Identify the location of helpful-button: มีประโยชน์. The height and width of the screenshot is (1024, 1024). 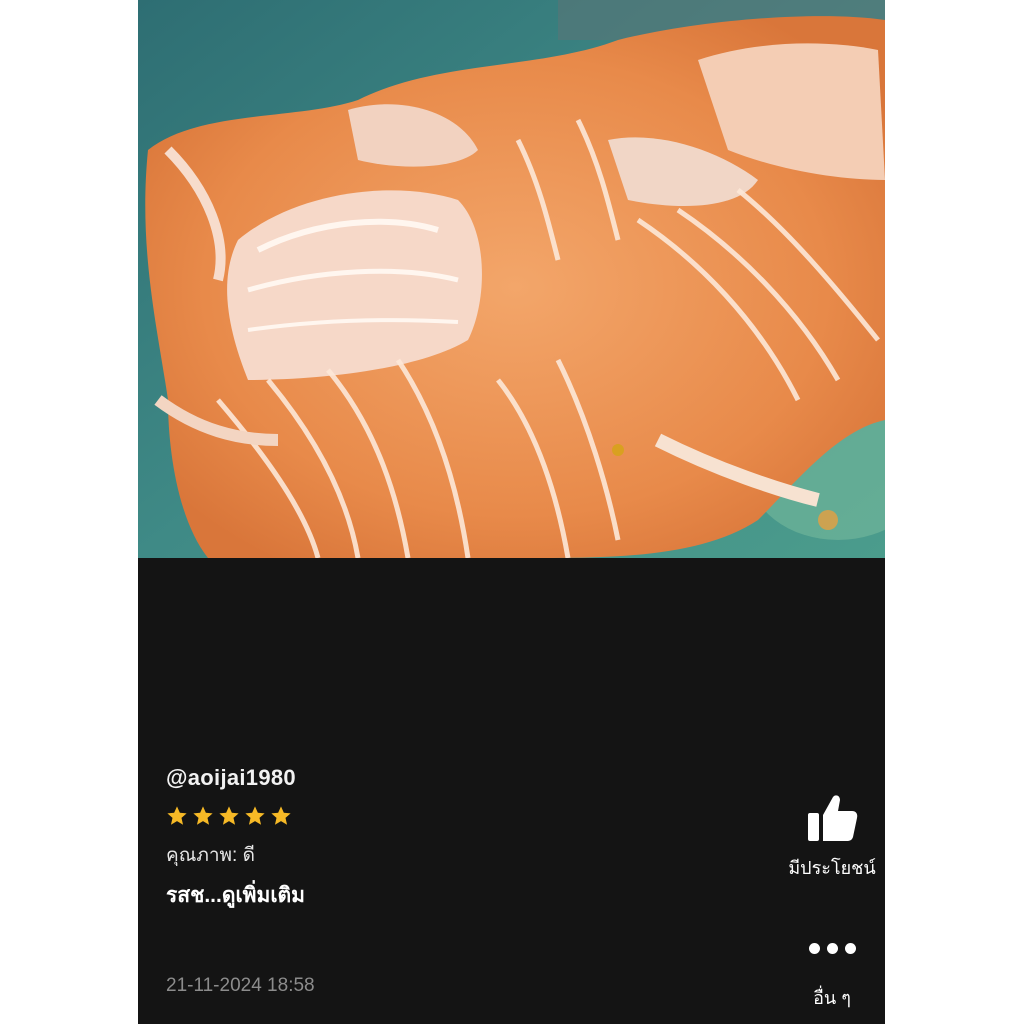
(828, 835).